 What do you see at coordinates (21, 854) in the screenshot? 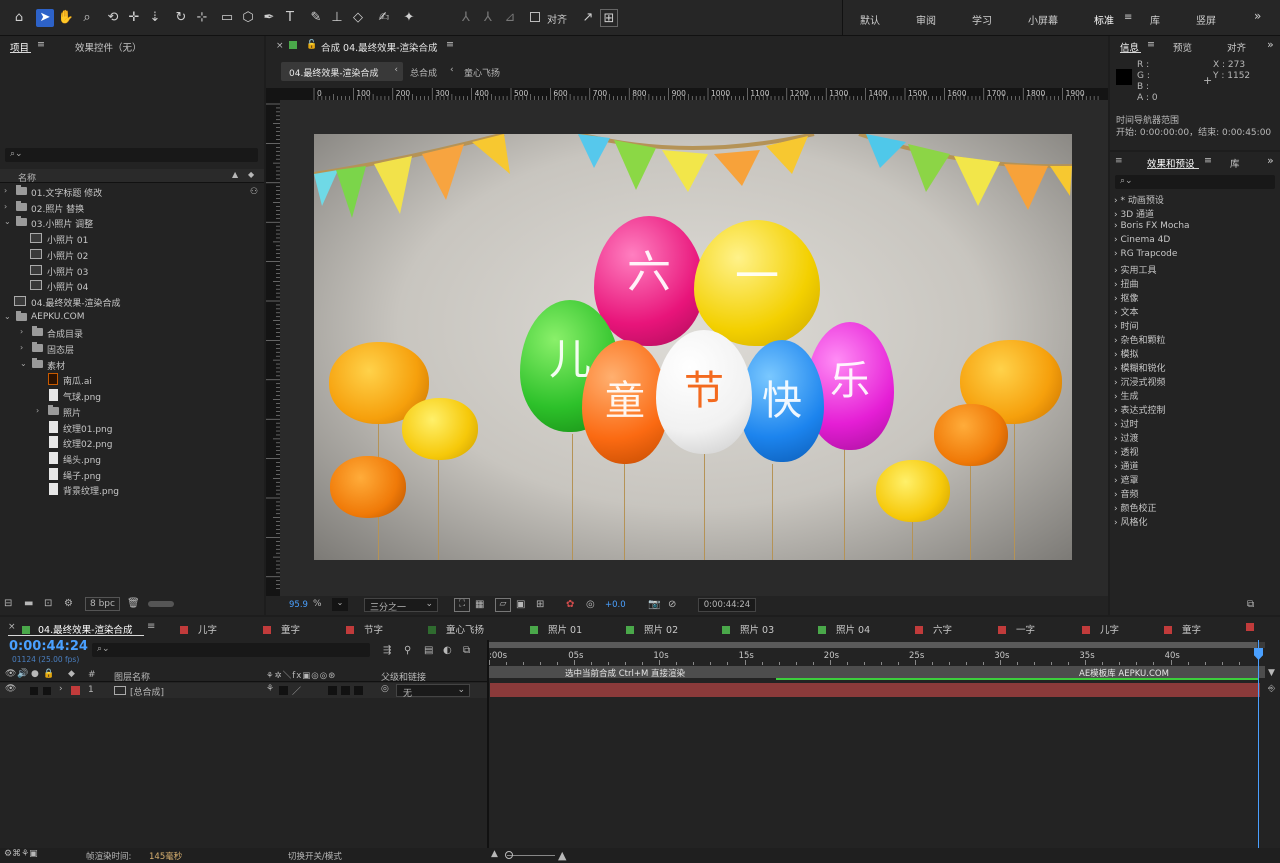
I see `render-icon: ⚙⌘⚘▣` at bounding box center [21, 854].